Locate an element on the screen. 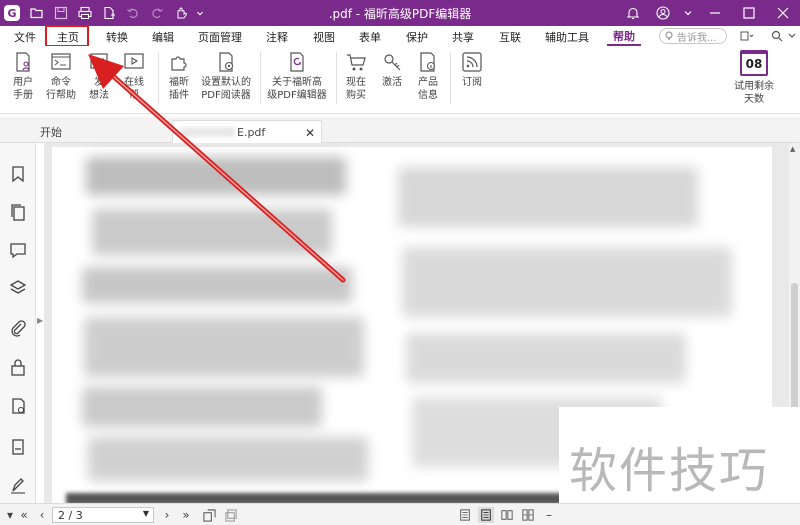  foxit-plugins-label: 福昕 插件 is located at coordinates (179, 89).